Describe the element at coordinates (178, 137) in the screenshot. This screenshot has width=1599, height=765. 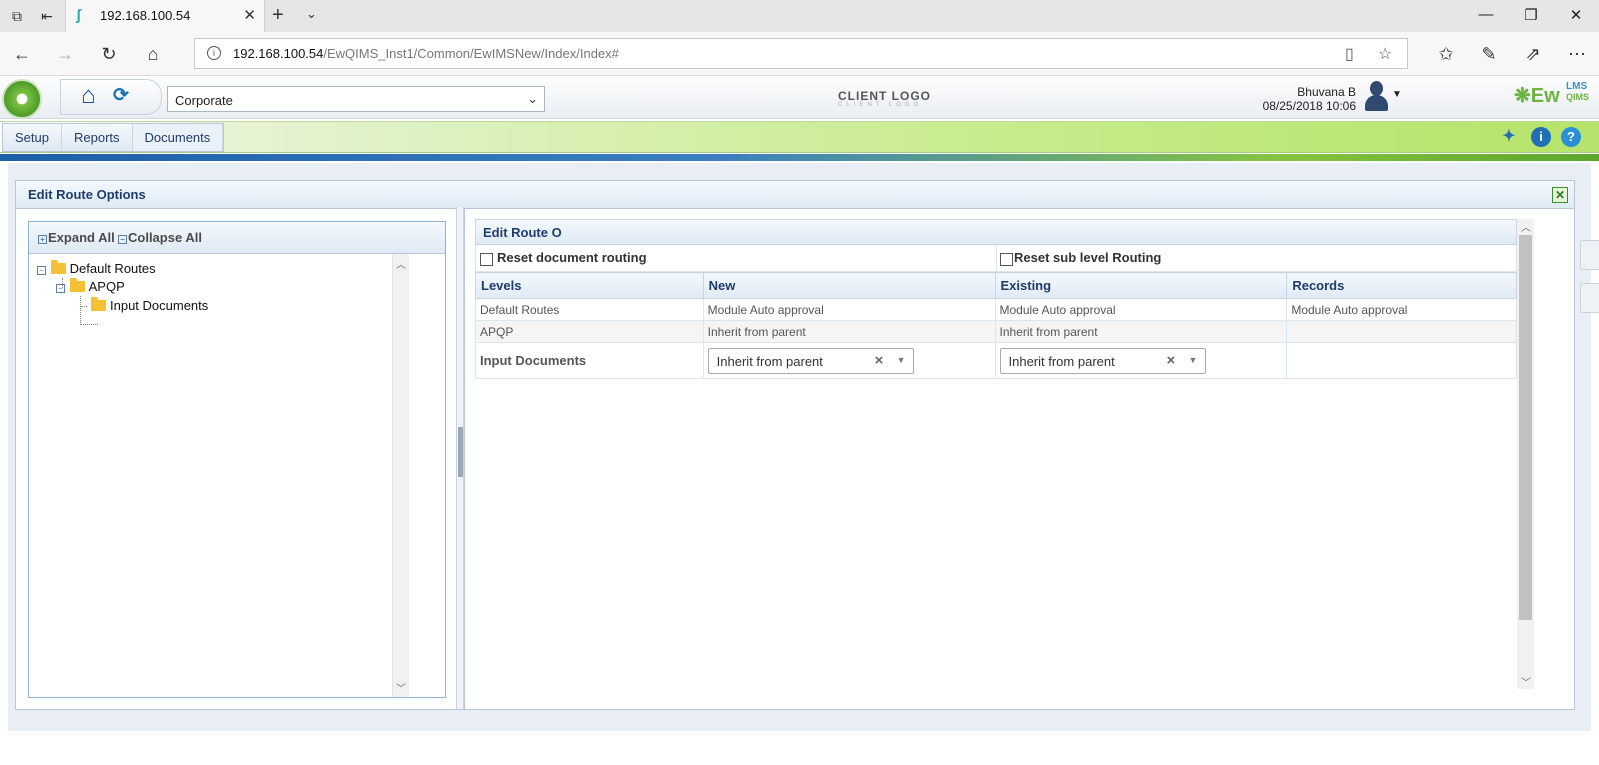
I see `menu-documents: Documents` at that location.